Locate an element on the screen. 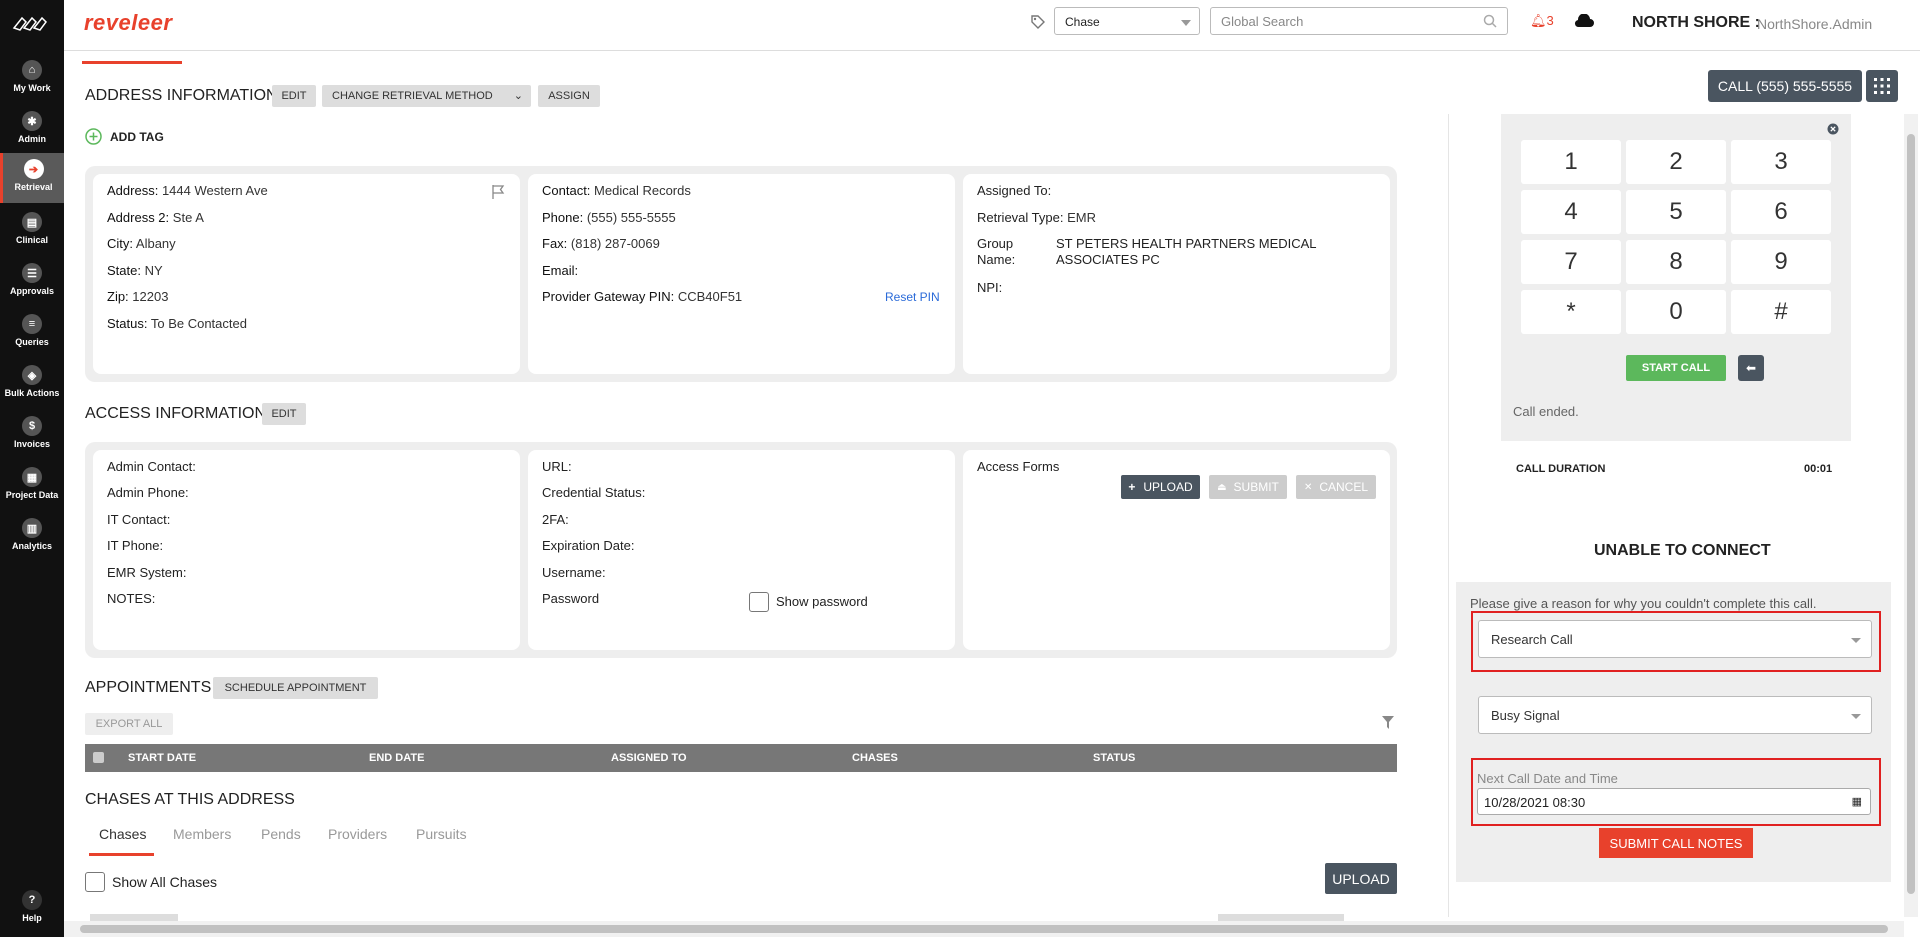 The width and height of the screenshot is (1920, 937). field-label: City: is located at coordinates (120, 243).